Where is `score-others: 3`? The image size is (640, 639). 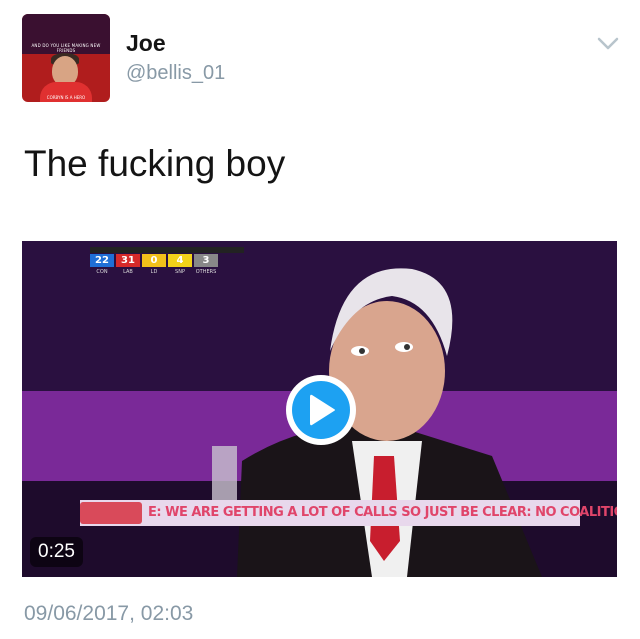 score-others: 3 is located at coordinates (206, 260).